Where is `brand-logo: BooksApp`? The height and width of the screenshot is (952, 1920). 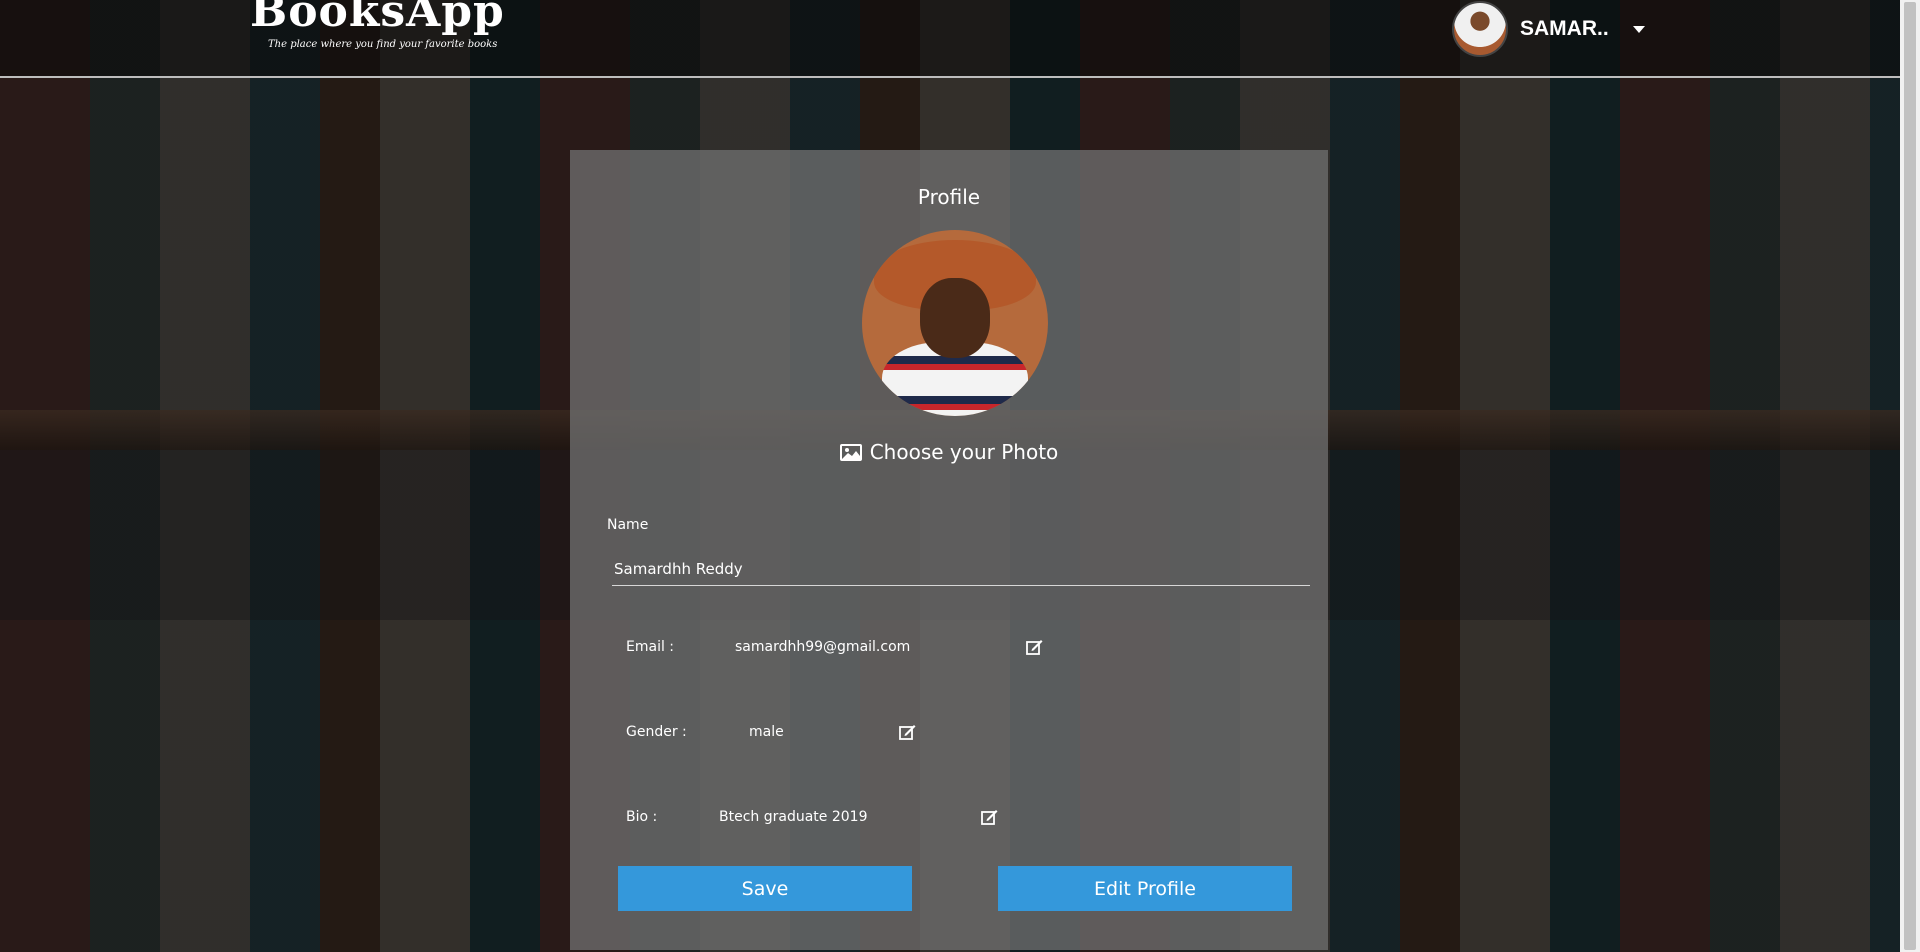
brand-logo: BooksApp is located at coordinates (377, 18).